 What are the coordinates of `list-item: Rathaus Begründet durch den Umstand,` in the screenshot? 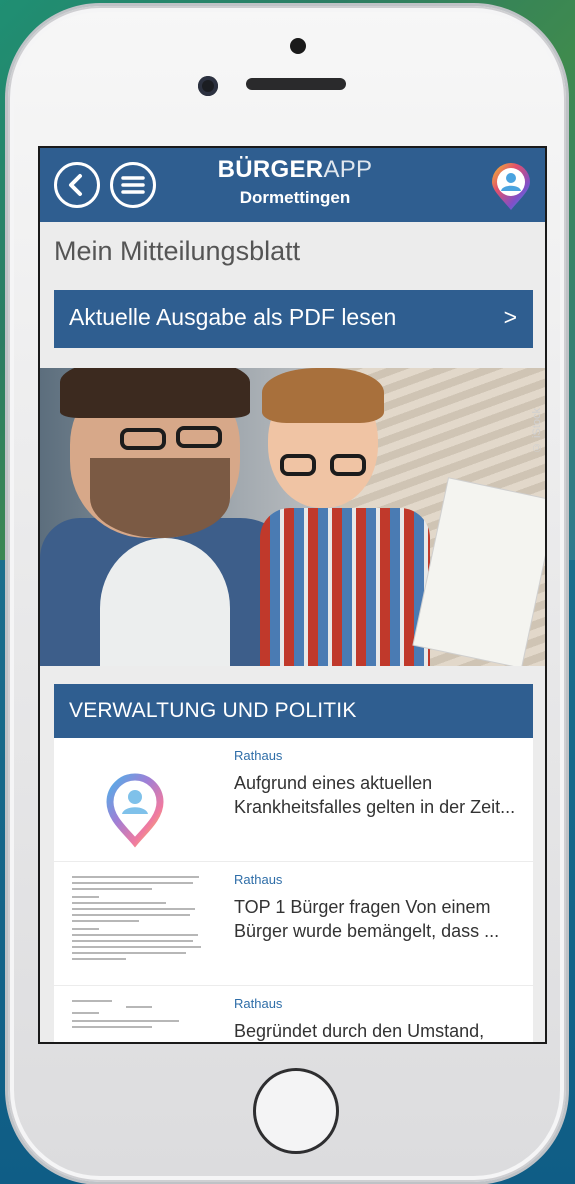 It's located at (293, 1014).